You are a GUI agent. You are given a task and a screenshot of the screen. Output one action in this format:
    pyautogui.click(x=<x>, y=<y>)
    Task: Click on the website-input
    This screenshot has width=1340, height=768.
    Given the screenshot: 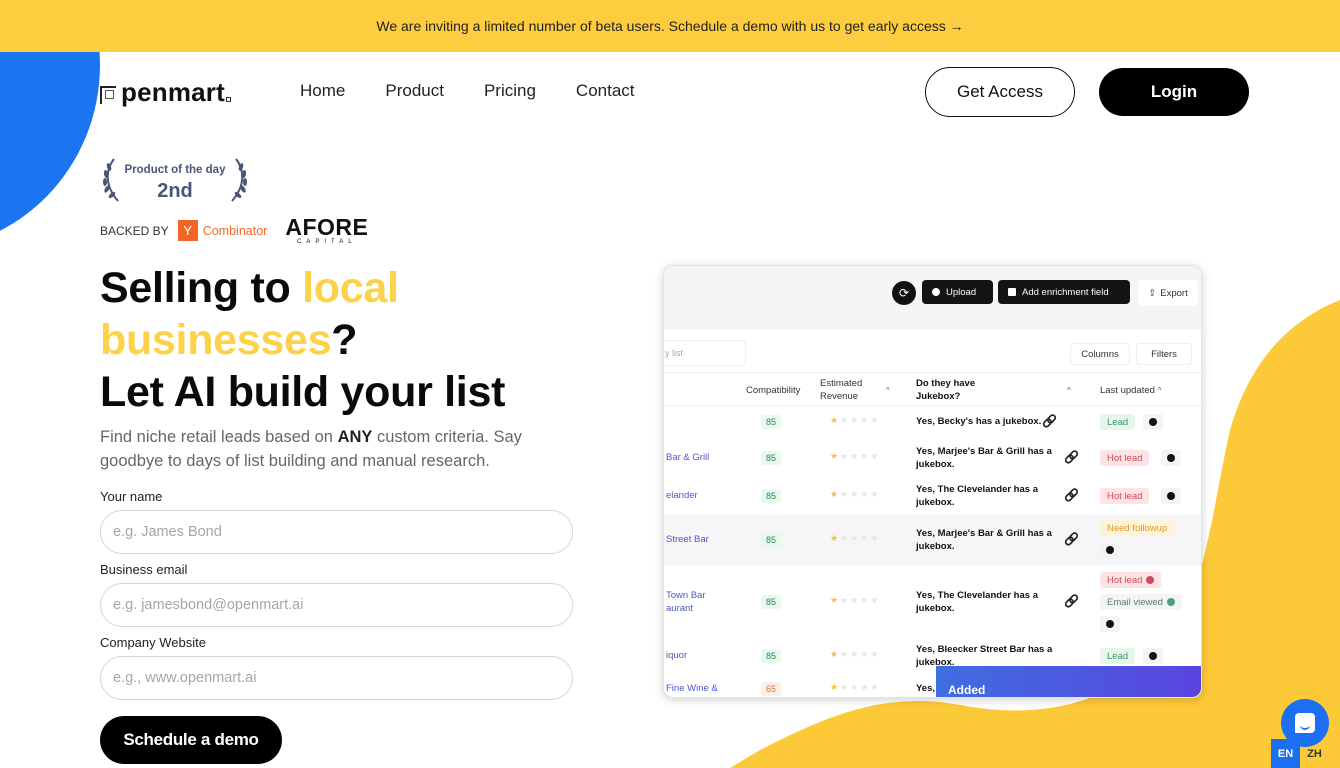 What is the action you would take?
    pyautogui.click(x=336, y=678)
    